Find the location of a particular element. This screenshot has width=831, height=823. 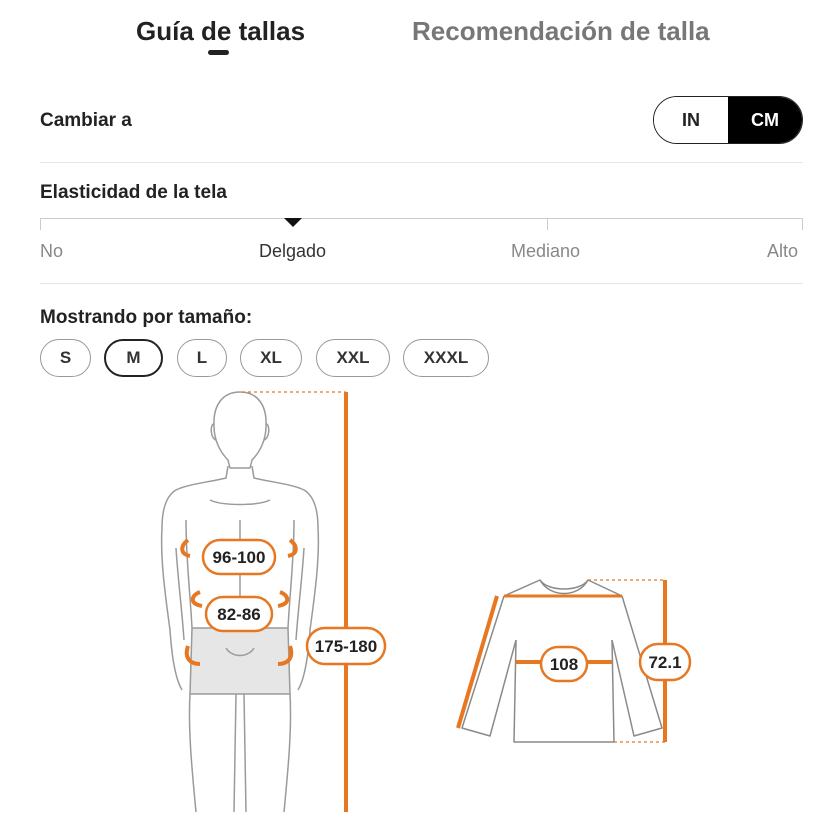

svg-text: 108 is located at coordinates (564, 664).